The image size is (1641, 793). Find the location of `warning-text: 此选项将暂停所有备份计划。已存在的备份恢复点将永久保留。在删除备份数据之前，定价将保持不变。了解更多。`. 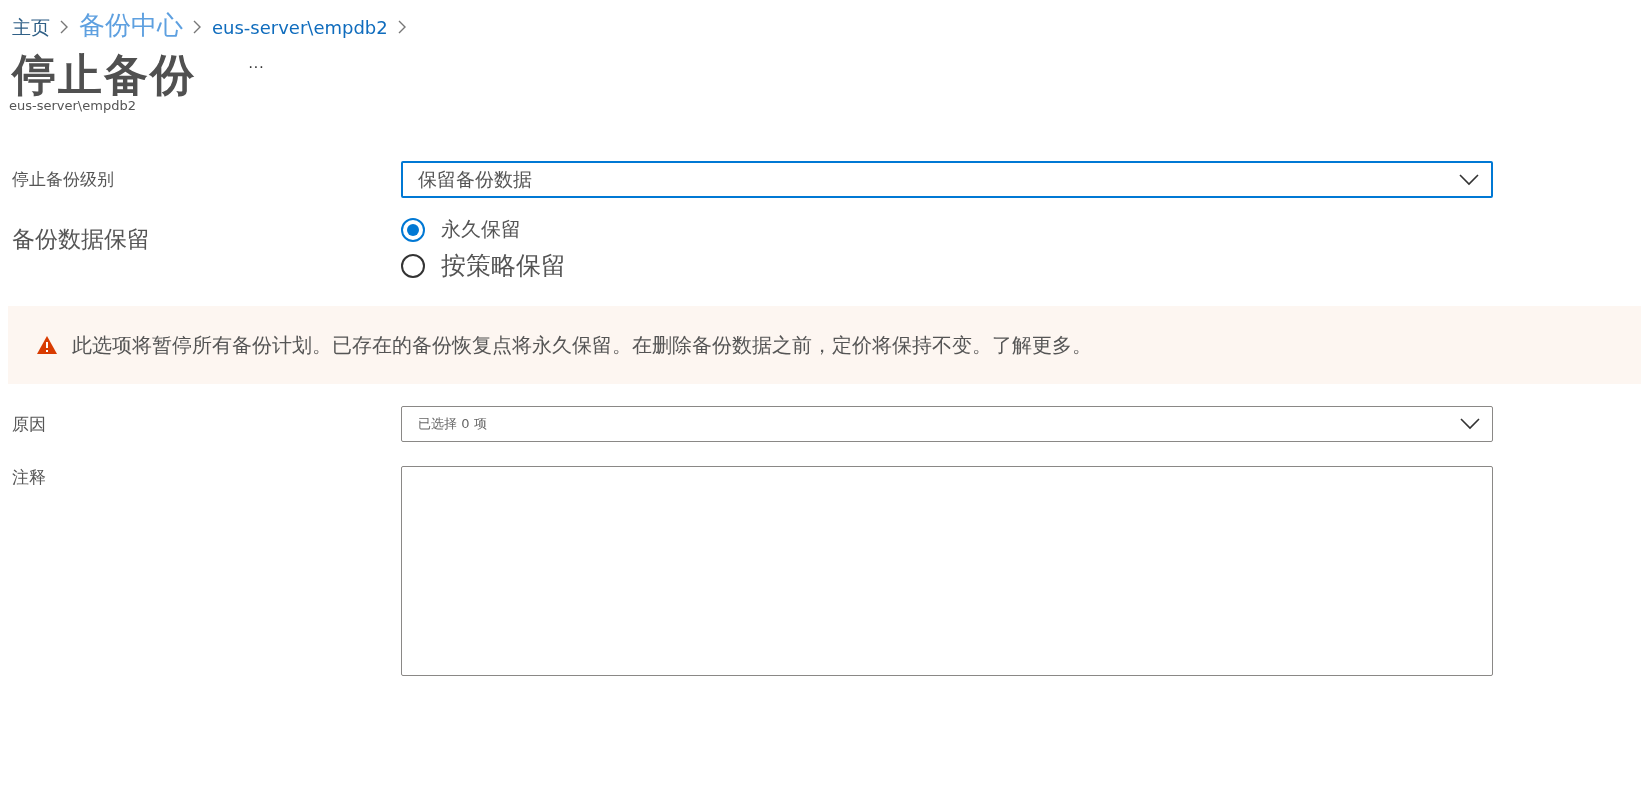

warning-text: 此选项将暂停所有备份计划。已存在的备份恢复点将永久保留。在删除备份数据之前，定价将保持不变。了解更多。 is located at coordinates (582, 345).